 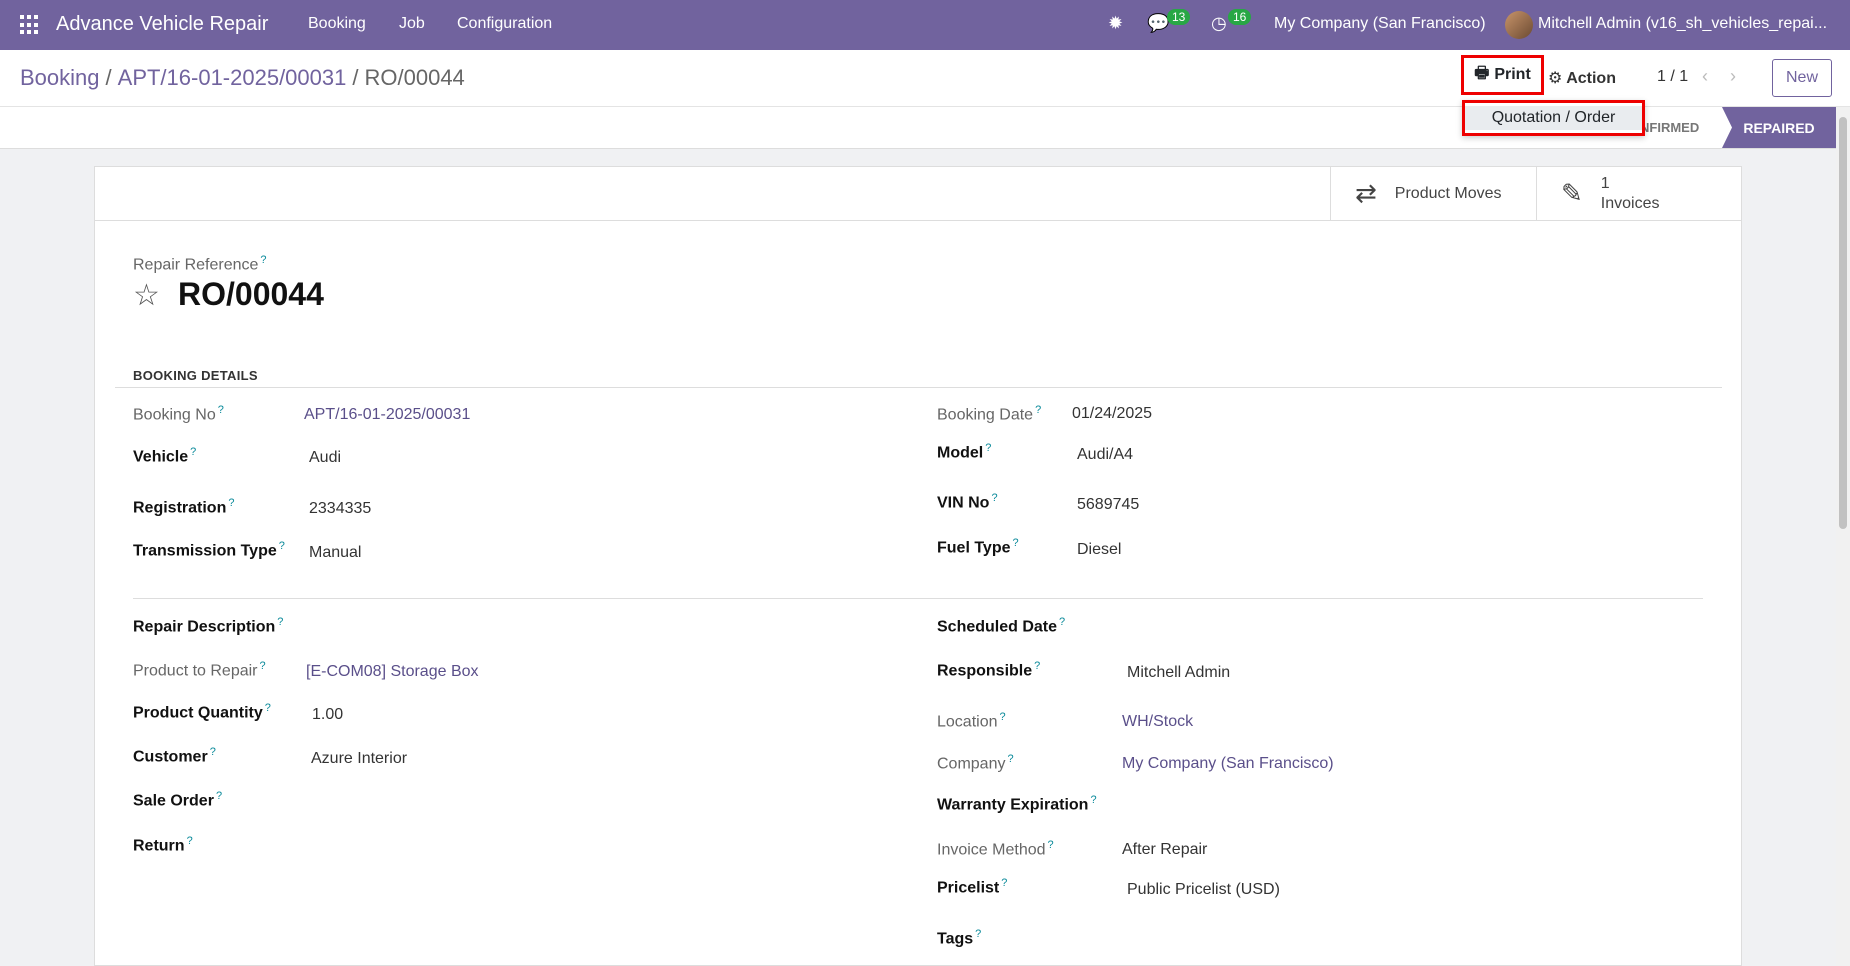 What do you see at coordinates (1802, 78) in the screenshot?
I see `new-button: New` at bounding box center [1802, 78].